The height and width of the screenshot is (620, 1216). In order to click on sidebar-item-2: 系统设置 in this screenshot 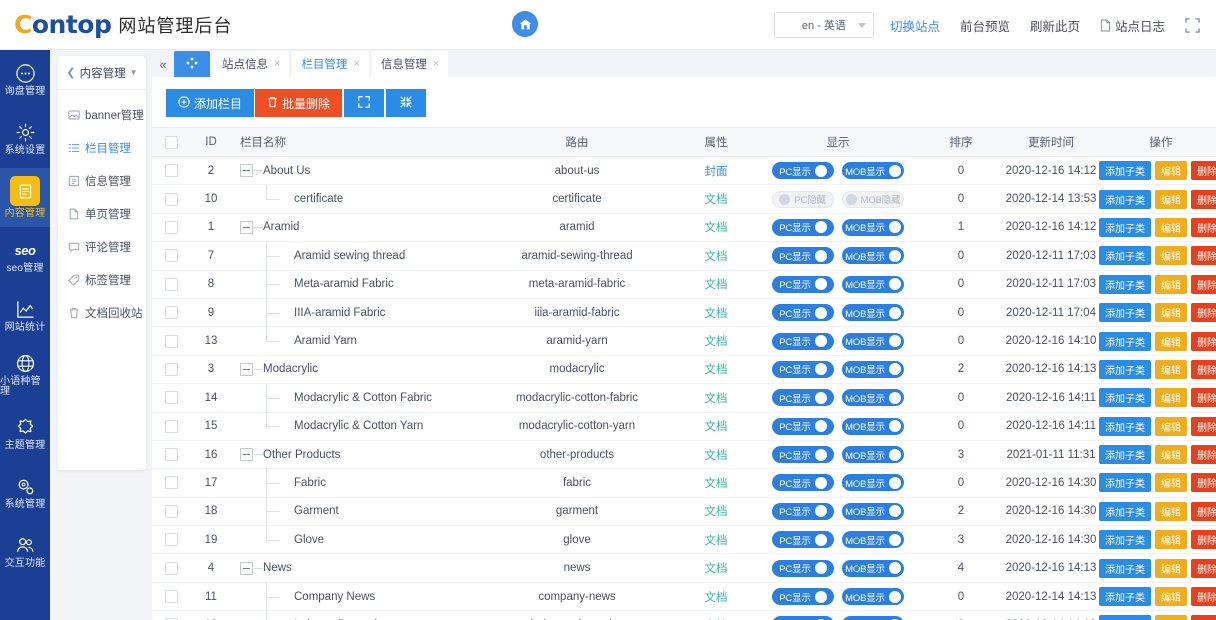, I will do `click(25, 138)`.